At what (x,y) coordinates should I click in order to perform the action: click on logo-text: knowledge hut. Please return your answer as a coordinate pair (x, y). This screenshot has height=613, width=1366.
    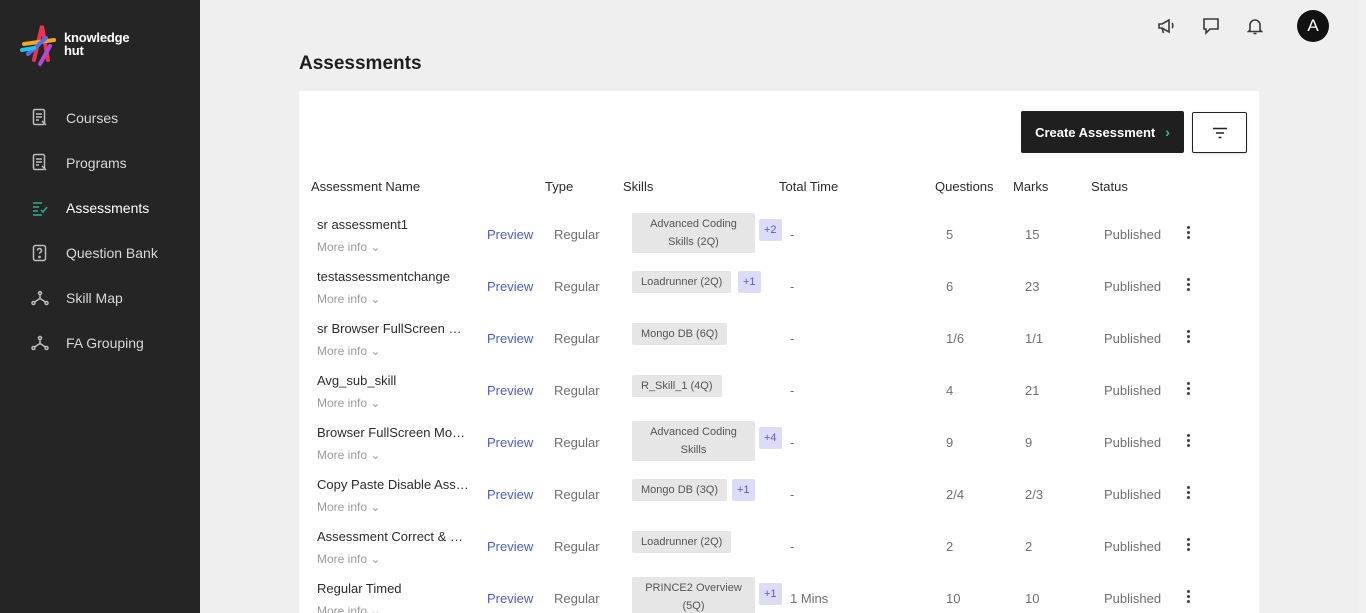
    Looking at the image, I should click on (97, 44).